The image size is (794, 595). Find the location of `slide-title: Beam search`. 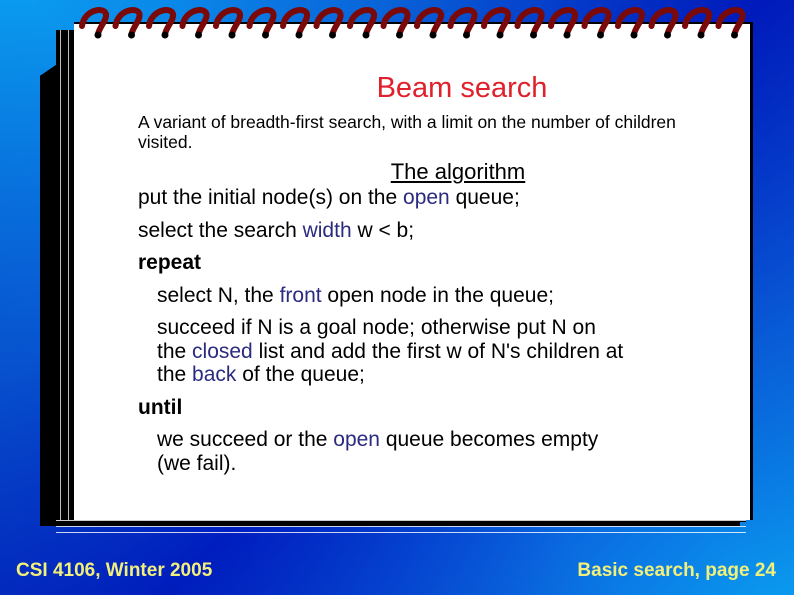

slide-title: Beam search is located at coordinates (462, 88).